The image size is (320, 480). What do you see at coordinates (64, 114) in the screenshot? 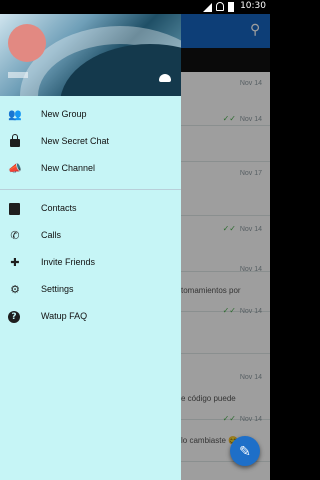
I see `menu-item-label: New Group` at bounding box center [64, 114].